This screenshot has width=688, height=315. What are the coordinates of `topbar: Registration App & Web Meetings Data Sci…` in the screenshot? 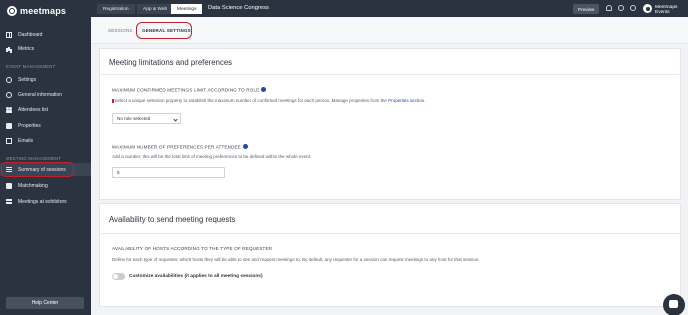 It's located at (389, 8).